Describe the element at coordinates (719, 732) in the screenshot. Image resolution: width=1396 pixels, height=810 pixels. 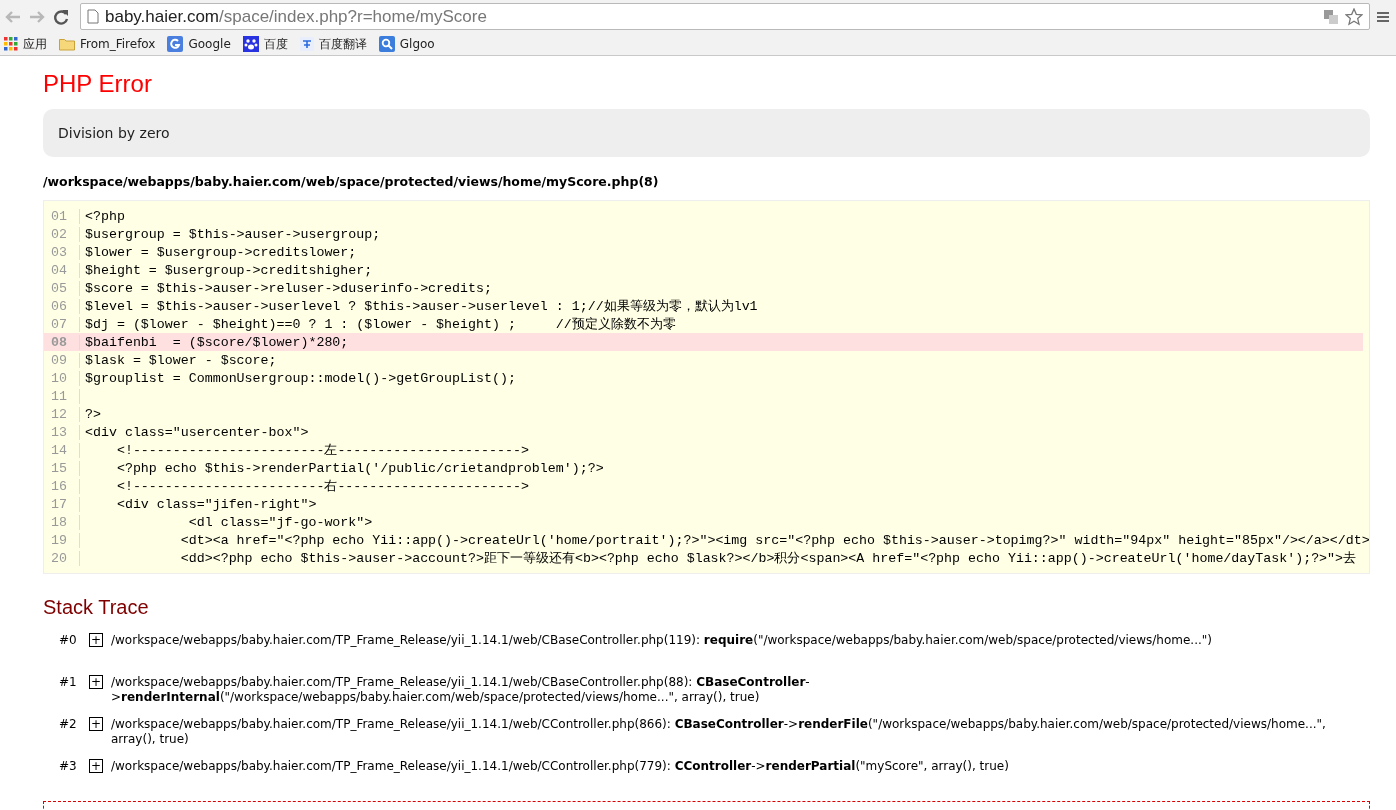
I see `trace-text: /workspace/webapps/baby.haier.com/TP_Frame_Release/yii_1.14.1/web/CController.php(866): CBaseController->renderFile("/workspace/webapps/baby.haier.com/web/space/protected/views/home...", array(), true)` at that location.